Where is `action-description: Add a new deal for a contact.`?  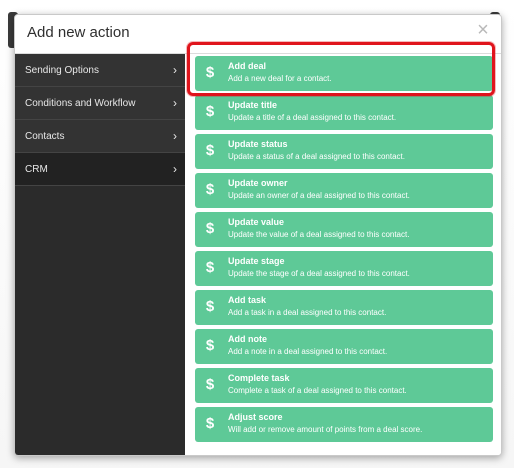
action-description: Add a new deal for a contact. is located at coordinates (280, 78).